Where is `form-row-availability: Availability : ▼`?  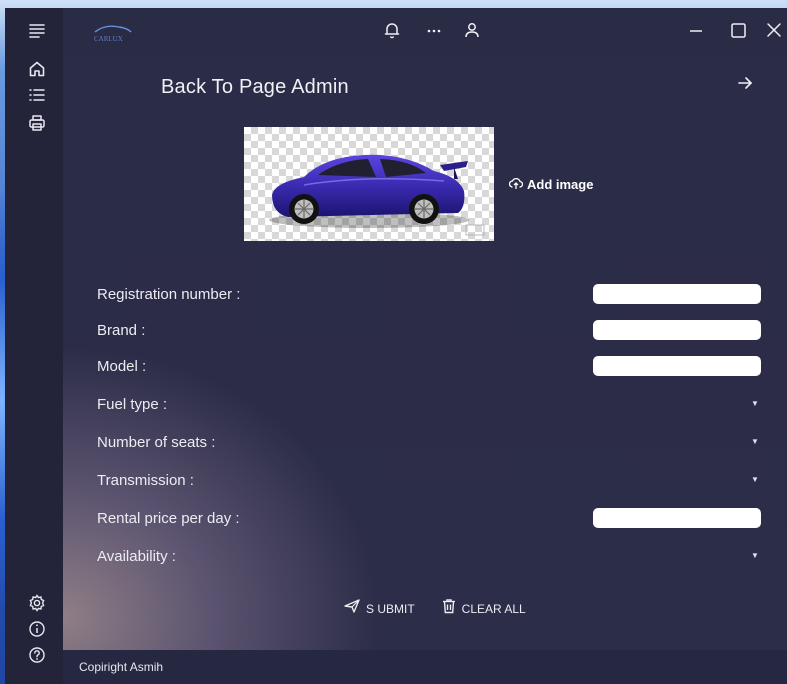
form-row-availability: Availability : ▼ is located at coordinates (429, 558).